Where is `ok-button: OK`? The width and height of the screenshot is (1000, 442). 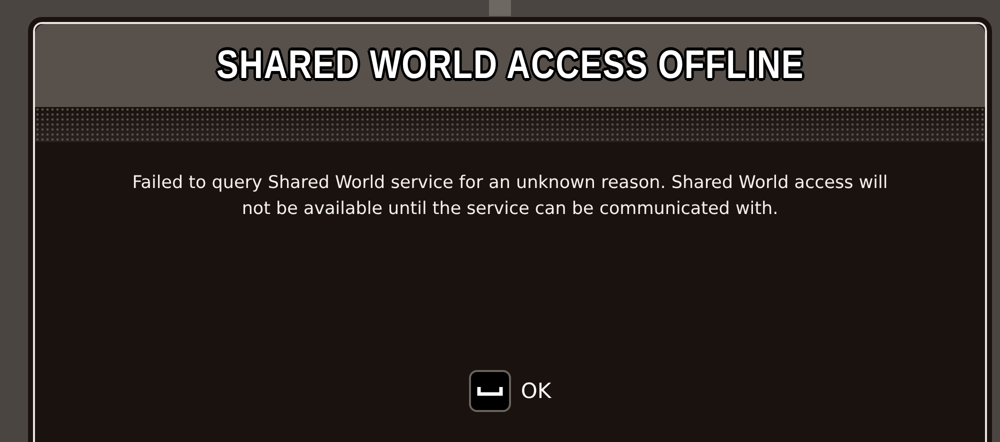 ok-button: OK is located at coordinates (510, 391).